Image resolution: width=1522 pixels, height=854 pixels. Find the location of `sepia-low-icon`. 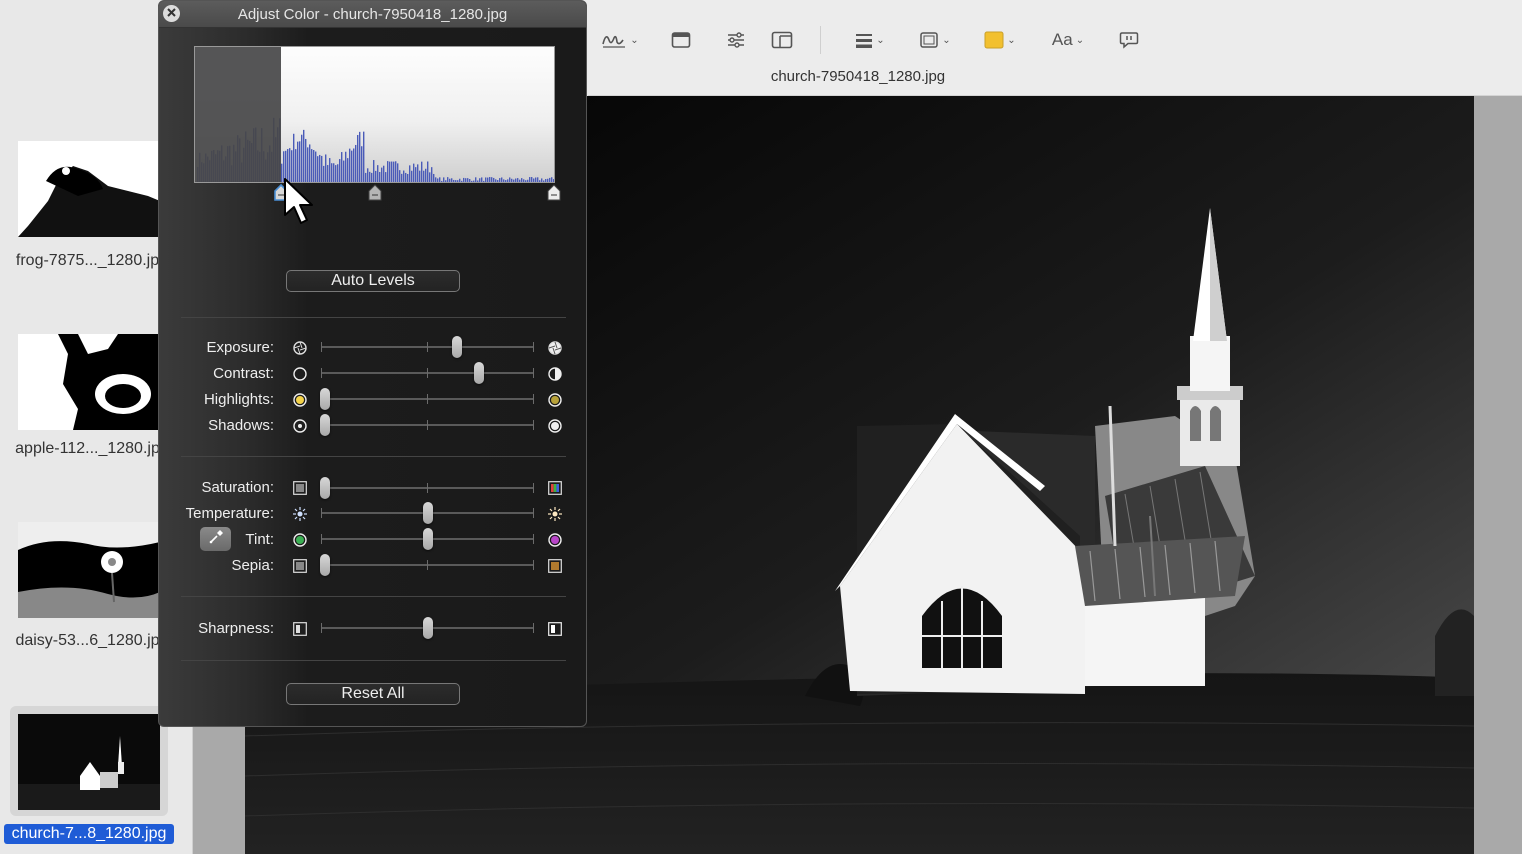

sepia-low-icon is located at coordinates (300, 566).